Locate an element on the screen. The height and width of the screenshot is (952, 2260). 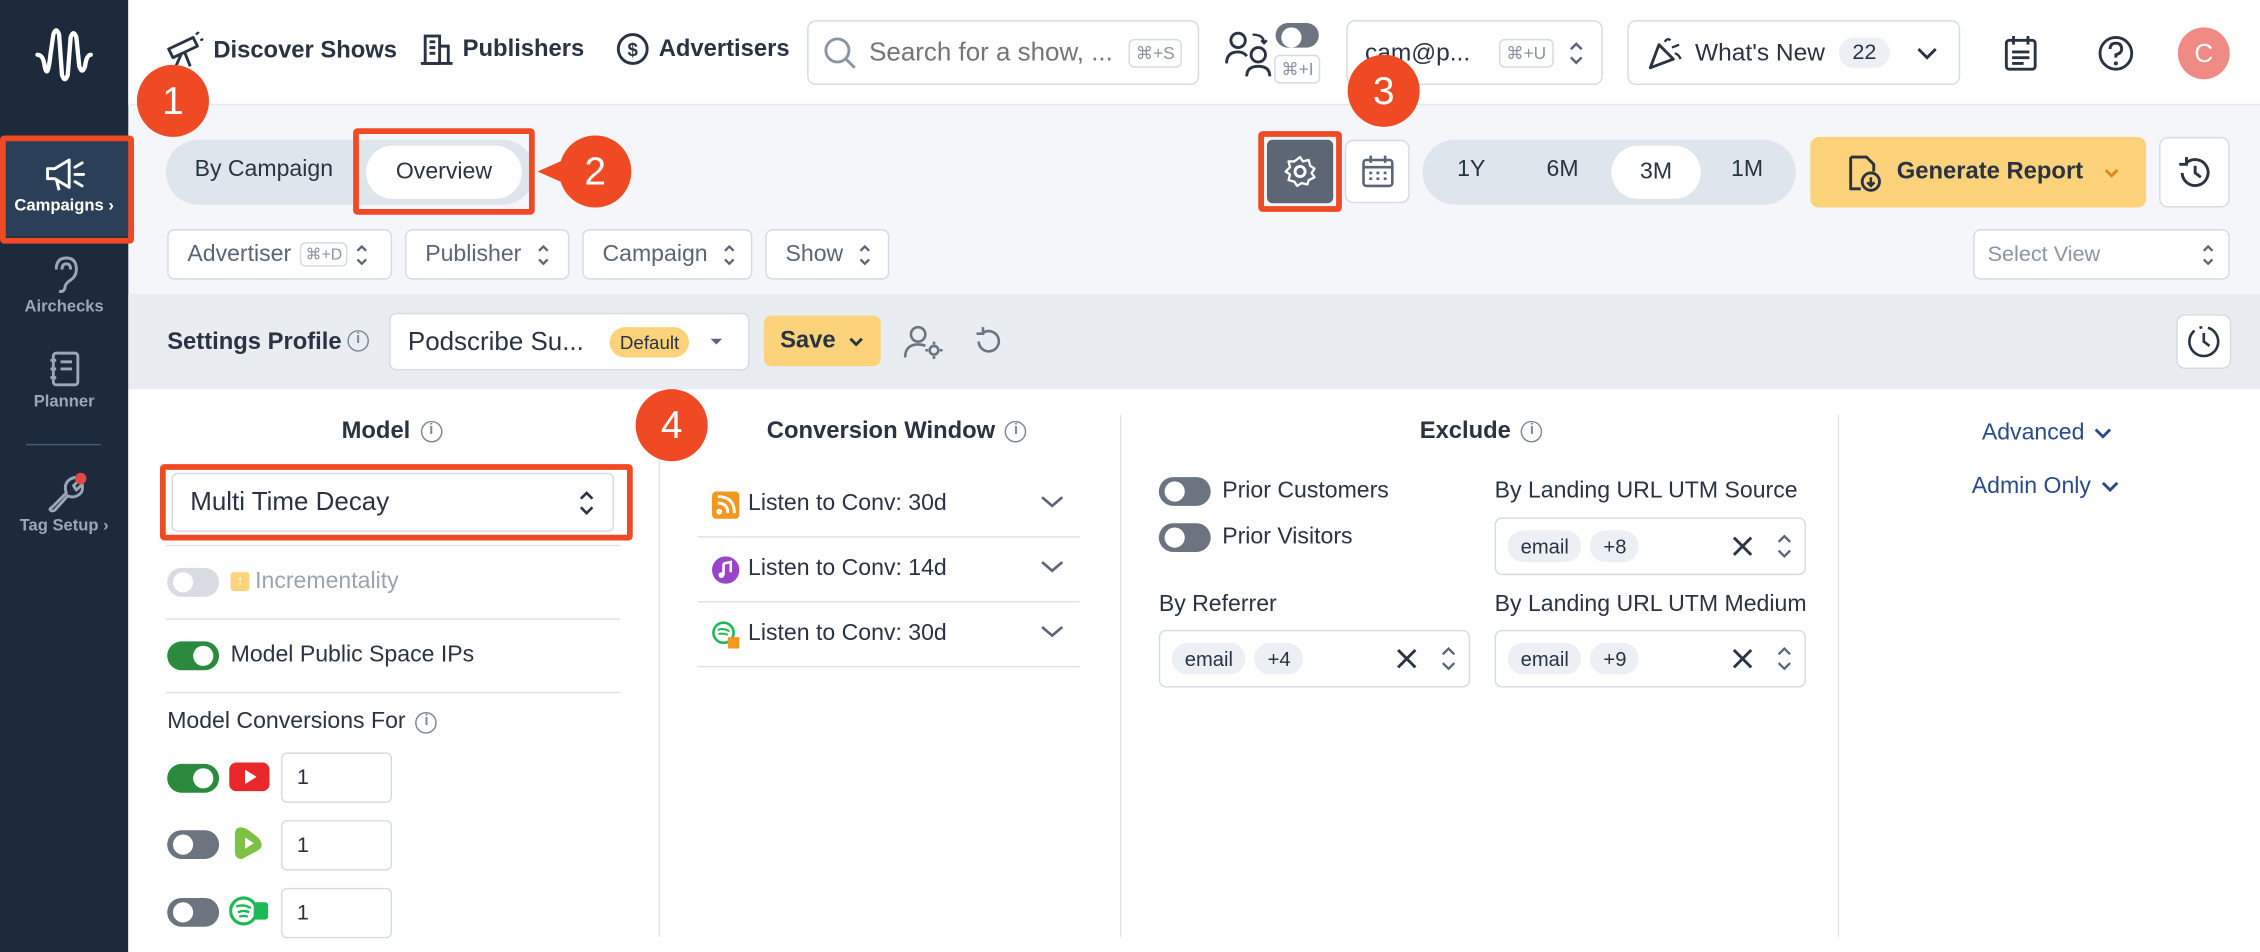
help-icon is located at coordinates (2115, 53).